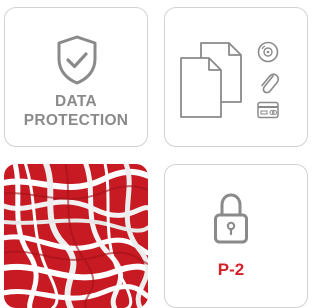 The image size is (320, 308). Describe the element at coordinates (268, 52) in the screenshot. I see `cd-disc-icon` at that location.